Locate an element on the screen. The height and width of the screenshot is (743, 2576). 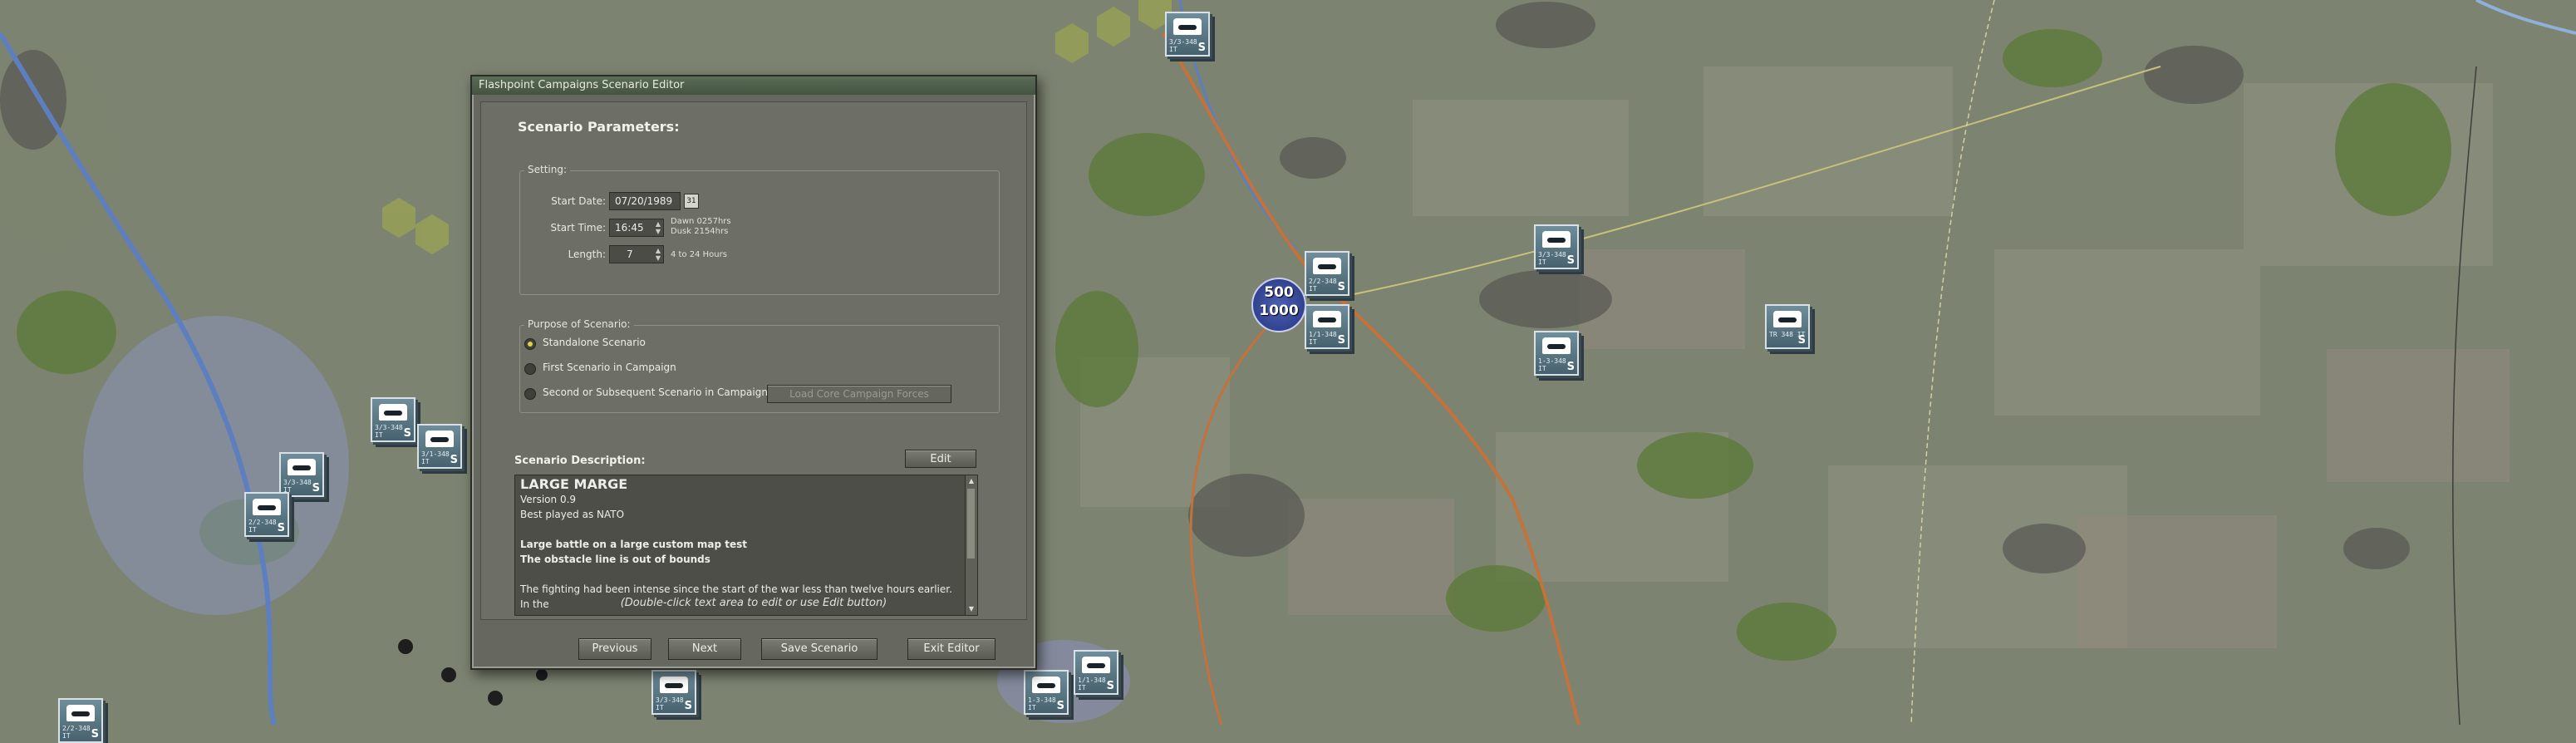
dusk-time: Dusk 2154hrs is located at coordinates (700, 231).